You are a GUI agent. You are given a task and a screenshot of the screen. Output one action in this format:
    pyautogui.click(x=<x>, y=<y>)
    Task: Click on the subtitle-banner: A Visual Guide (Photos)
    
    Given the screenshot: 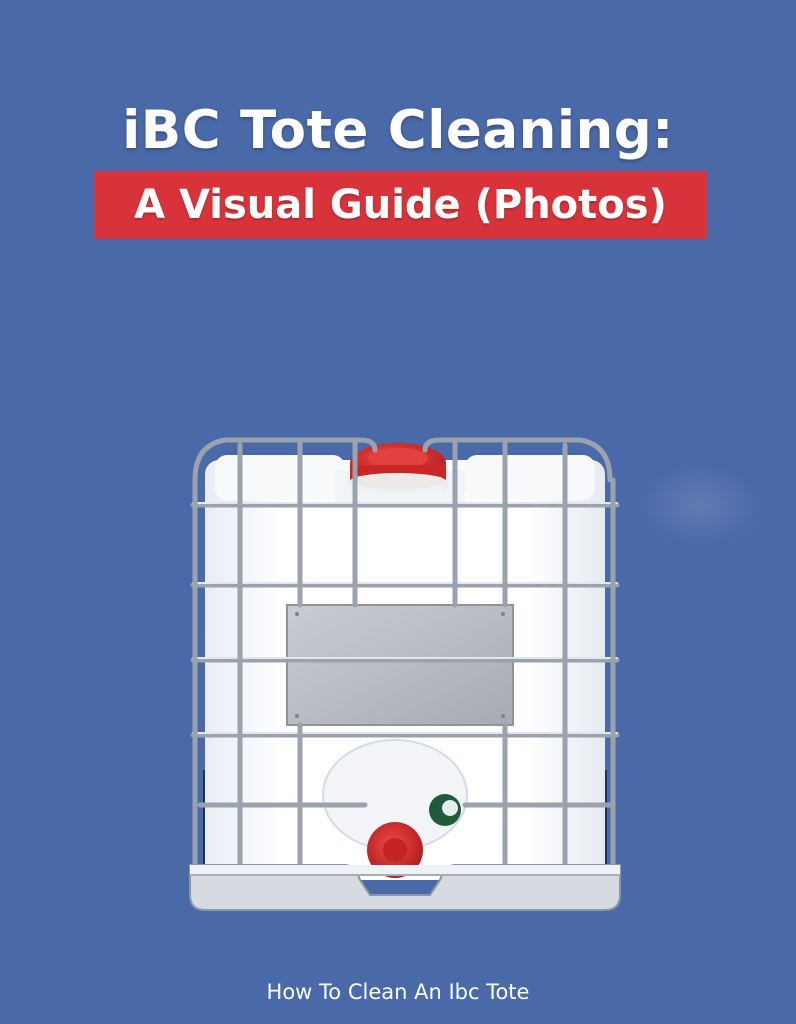 What is the action you would take?
    pyautogui.click(x=400, y=205)
    